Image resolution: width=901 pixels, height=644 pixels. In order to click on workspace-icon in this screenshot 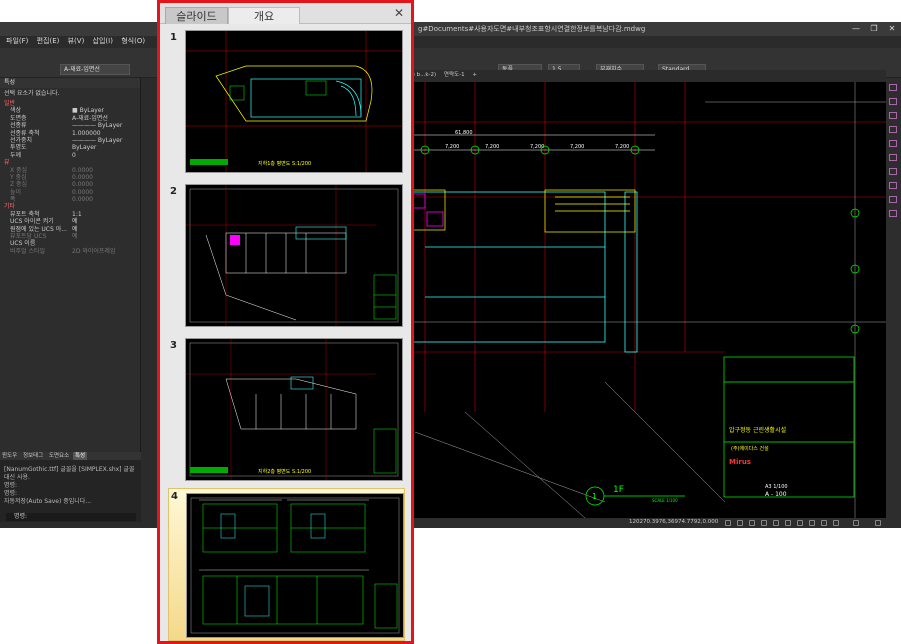, I will do `click(836, 523)`.